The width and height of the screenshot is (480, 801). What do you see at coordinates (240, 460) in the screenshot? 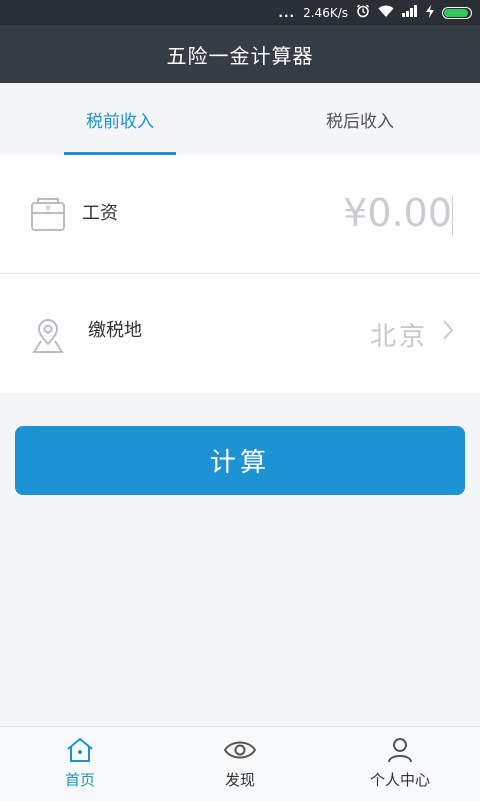
I see `calculate-button: 计算` at bounding box center [240, 460].